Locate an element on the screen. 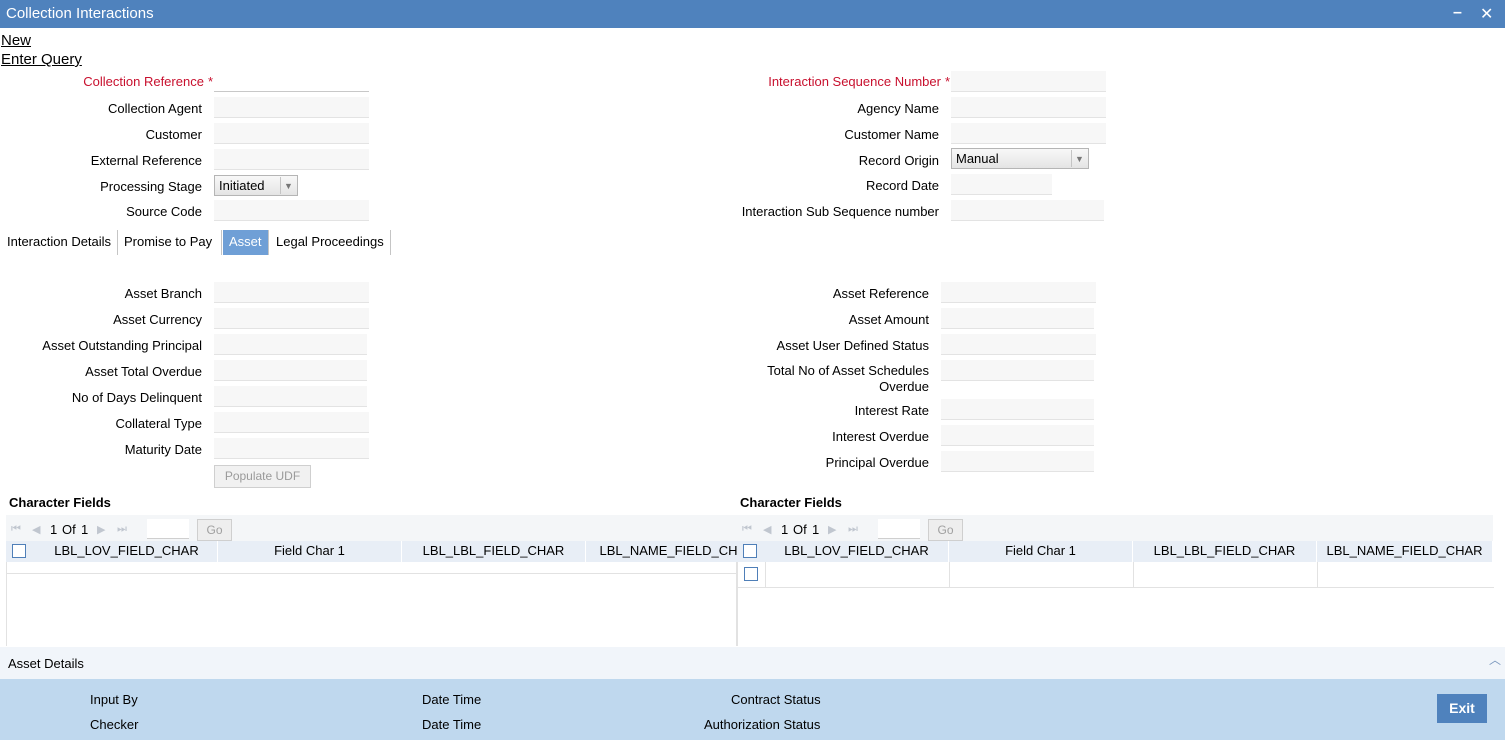 The height and width of the screenshot is (740, 1505). asset-branch-input is located at coordinates (291, 292).